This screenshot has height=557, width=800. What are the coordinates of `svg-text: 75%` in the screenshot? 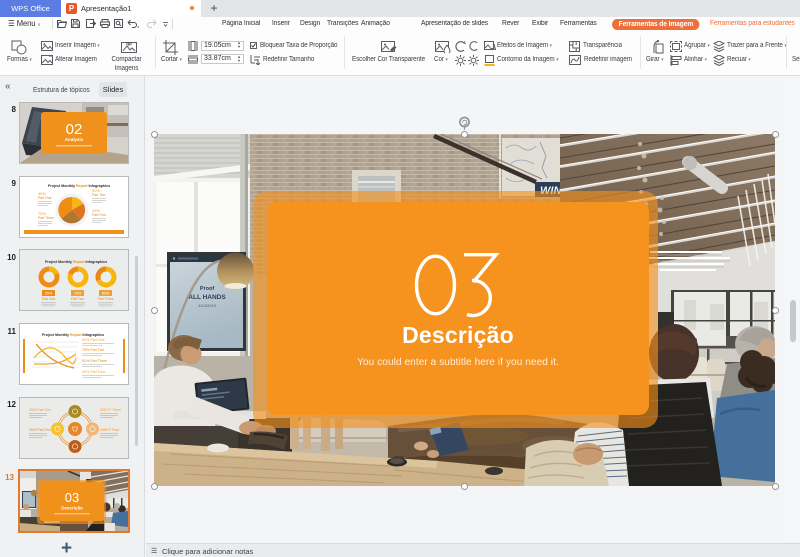 It's located at (78, 294).